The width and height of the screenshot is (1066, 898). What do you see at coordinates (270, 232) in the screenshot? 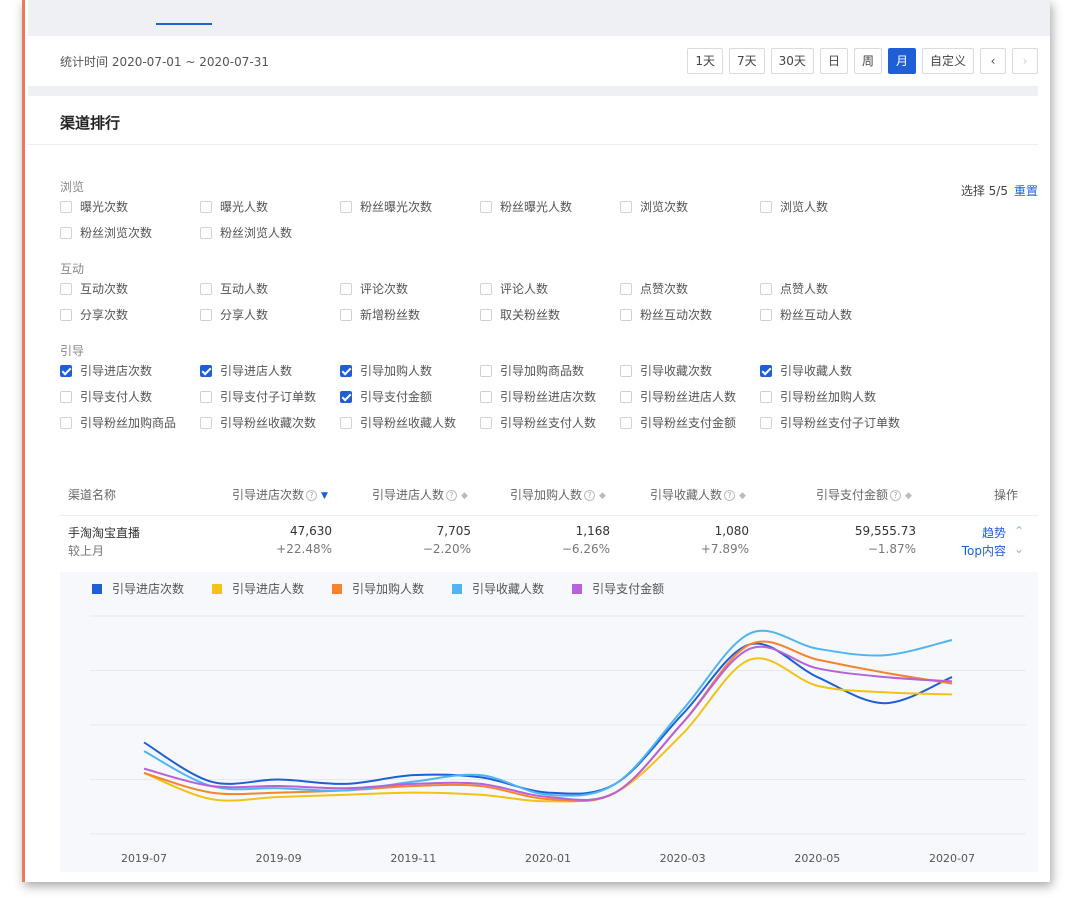
I see `metric-checkbox: 粉丝浏览人数` at bounding box center [270, 232].